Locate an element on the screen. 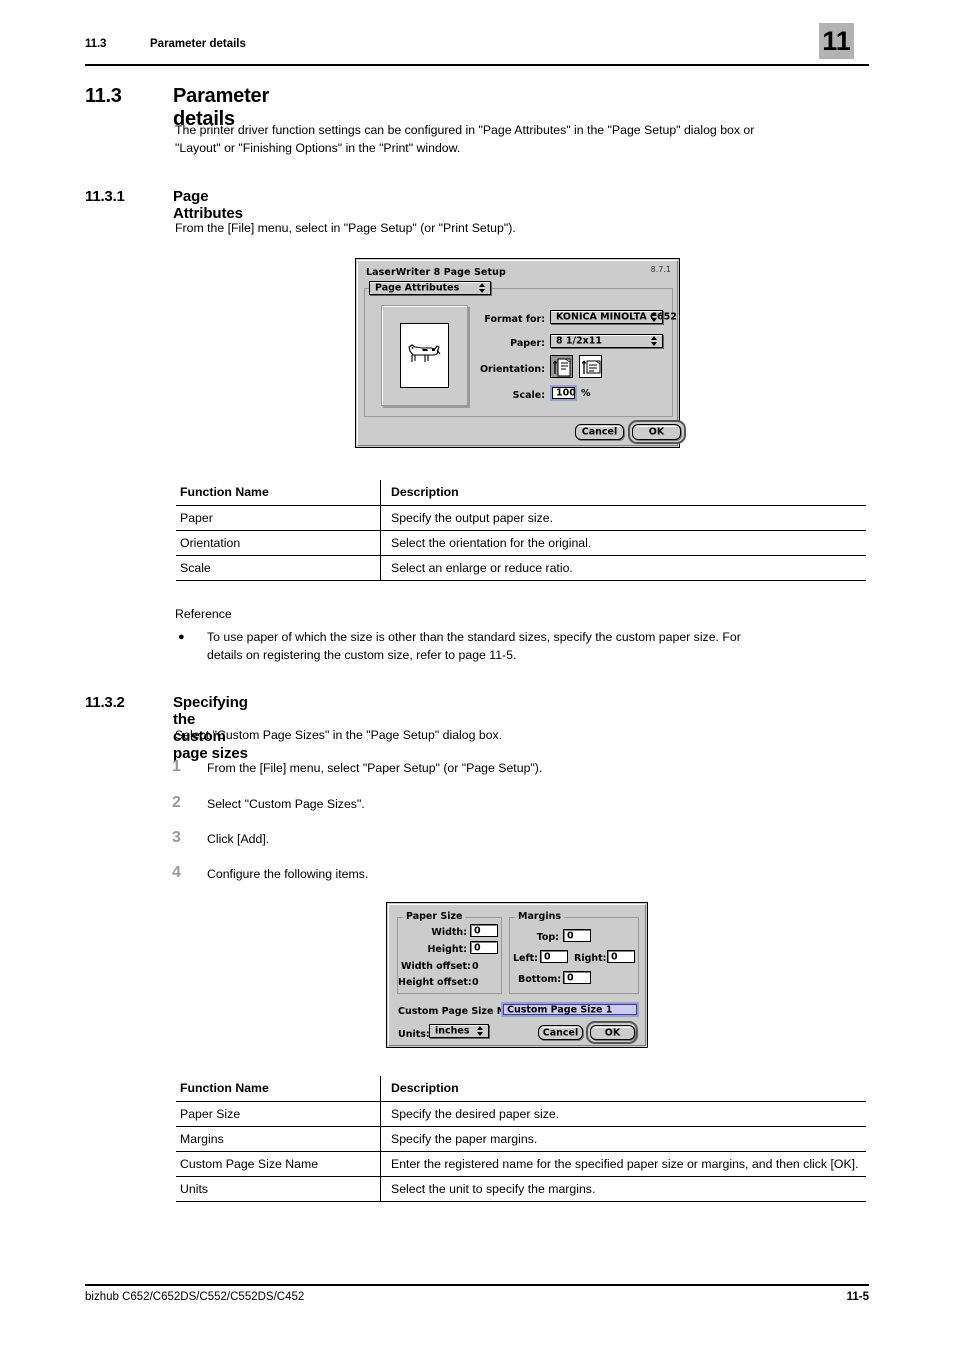  table-row: Scale Select an enlarge or reduce ratio. is located at coordinates (521, 568).